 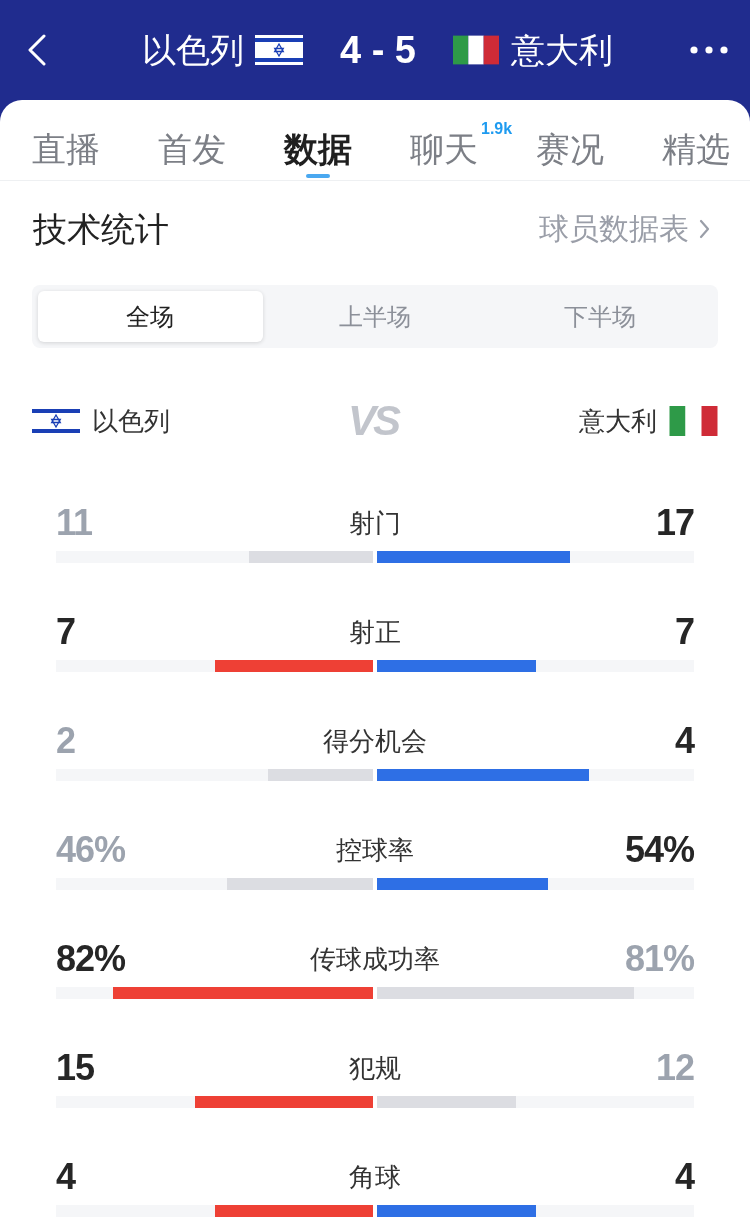 I want to click on stat-value: 54%, so click(x=659, y=850).